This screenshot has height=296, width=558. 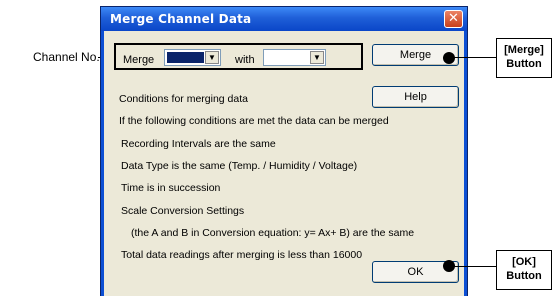 What do you see at coordinates (181, 19) in the screenshot?
I see `dialog-title: Merge Channel Data` at bounding box center [181, 19].